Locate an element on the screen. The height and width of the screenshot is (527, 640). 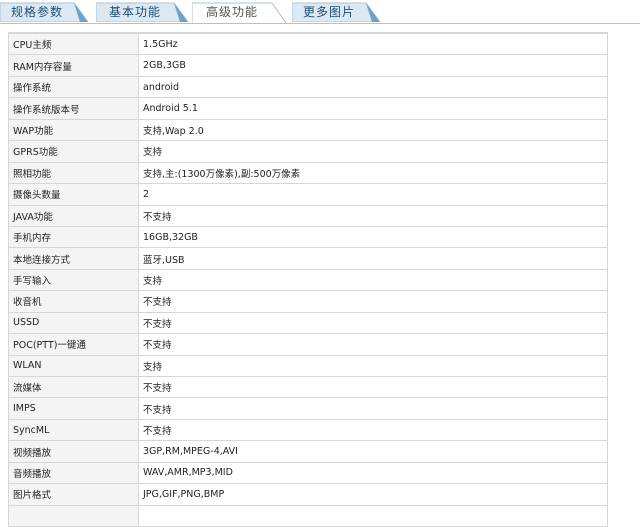
table-row: 操作系统版本号 Android 5.1 is located at coordinates (308, 108).